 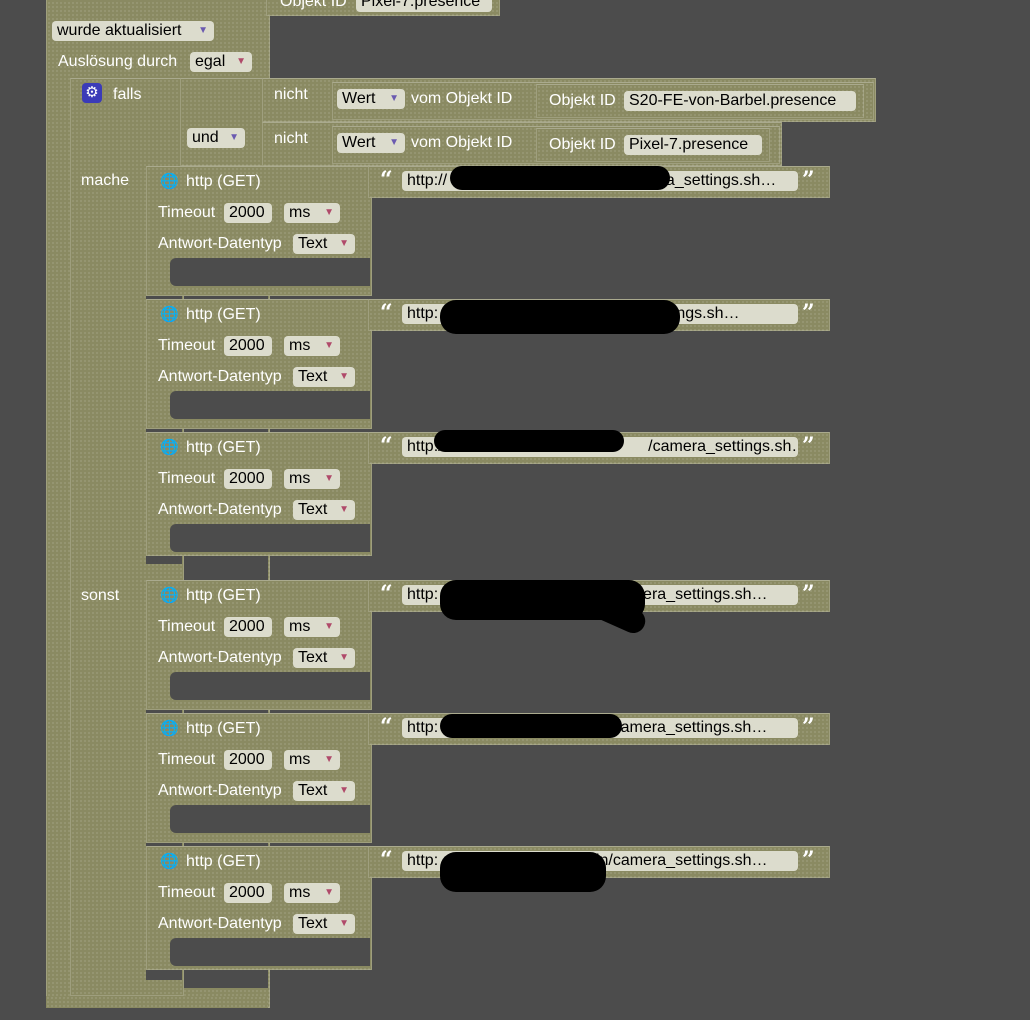 I want to click on trigger-dropdown: egal ▼, so click(x=221, y=62).